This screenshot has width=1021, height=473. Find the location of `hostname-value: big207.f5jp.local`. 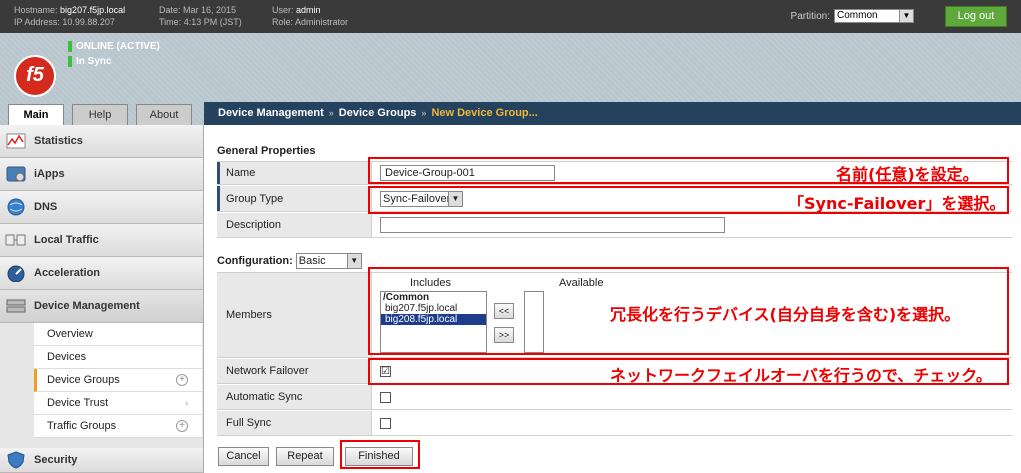

hostname-value: big207.f5jp.local is located at coordinates (93, 10).